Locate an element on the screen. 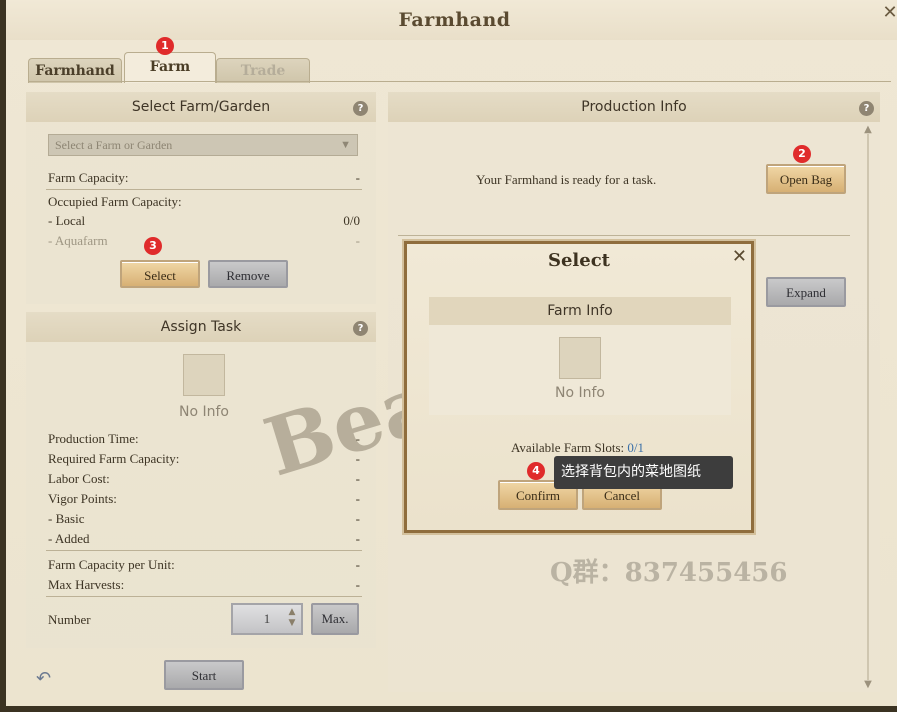 The image size is (897, 712). farm-capacity-value: - is located at coordinates (357, 177).